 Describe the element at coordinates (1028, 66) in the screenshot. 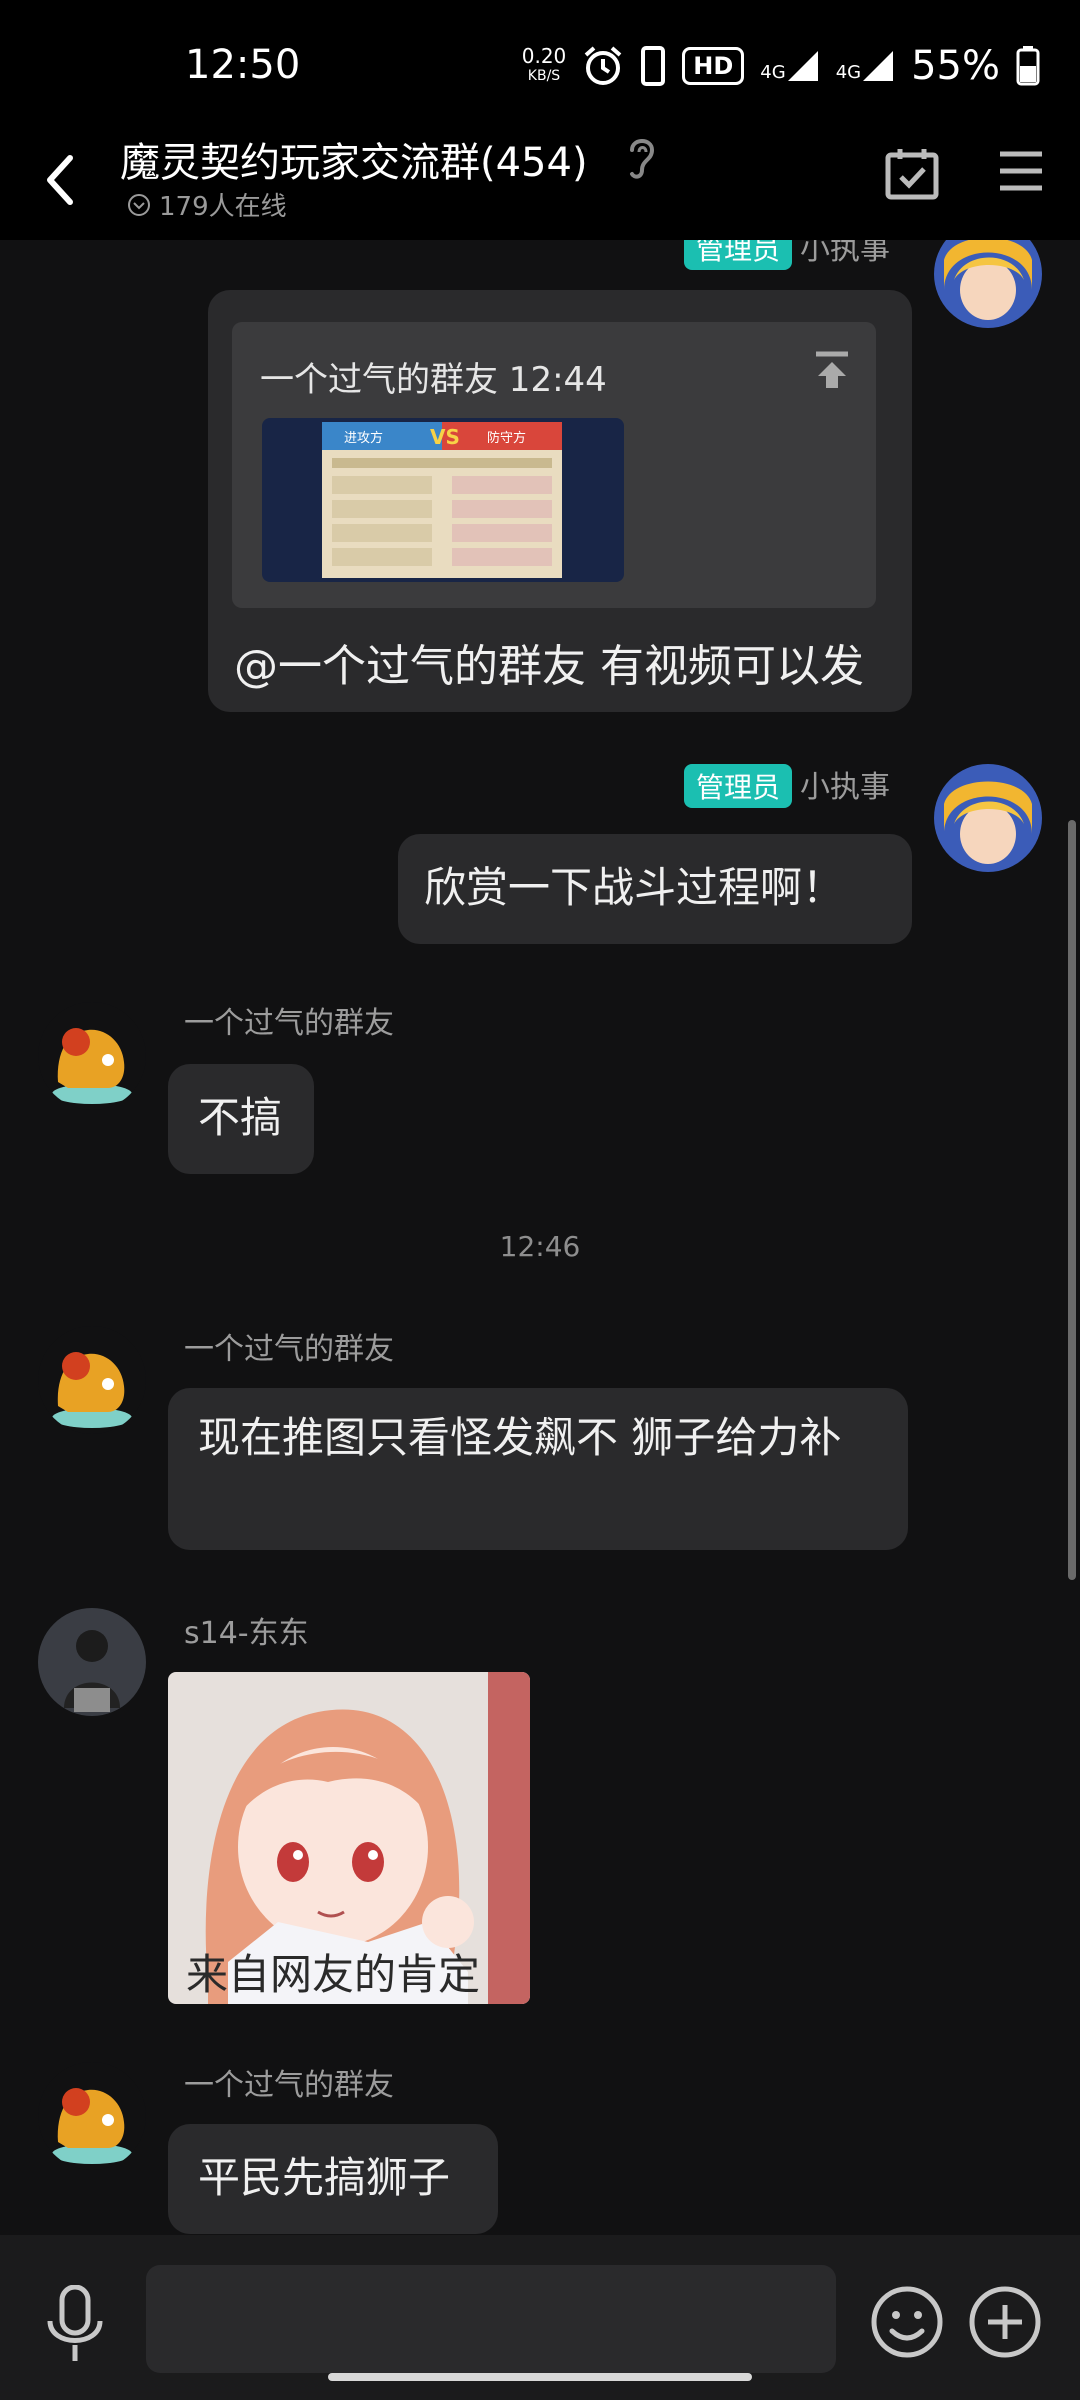

I see `battery-icon` at that location.